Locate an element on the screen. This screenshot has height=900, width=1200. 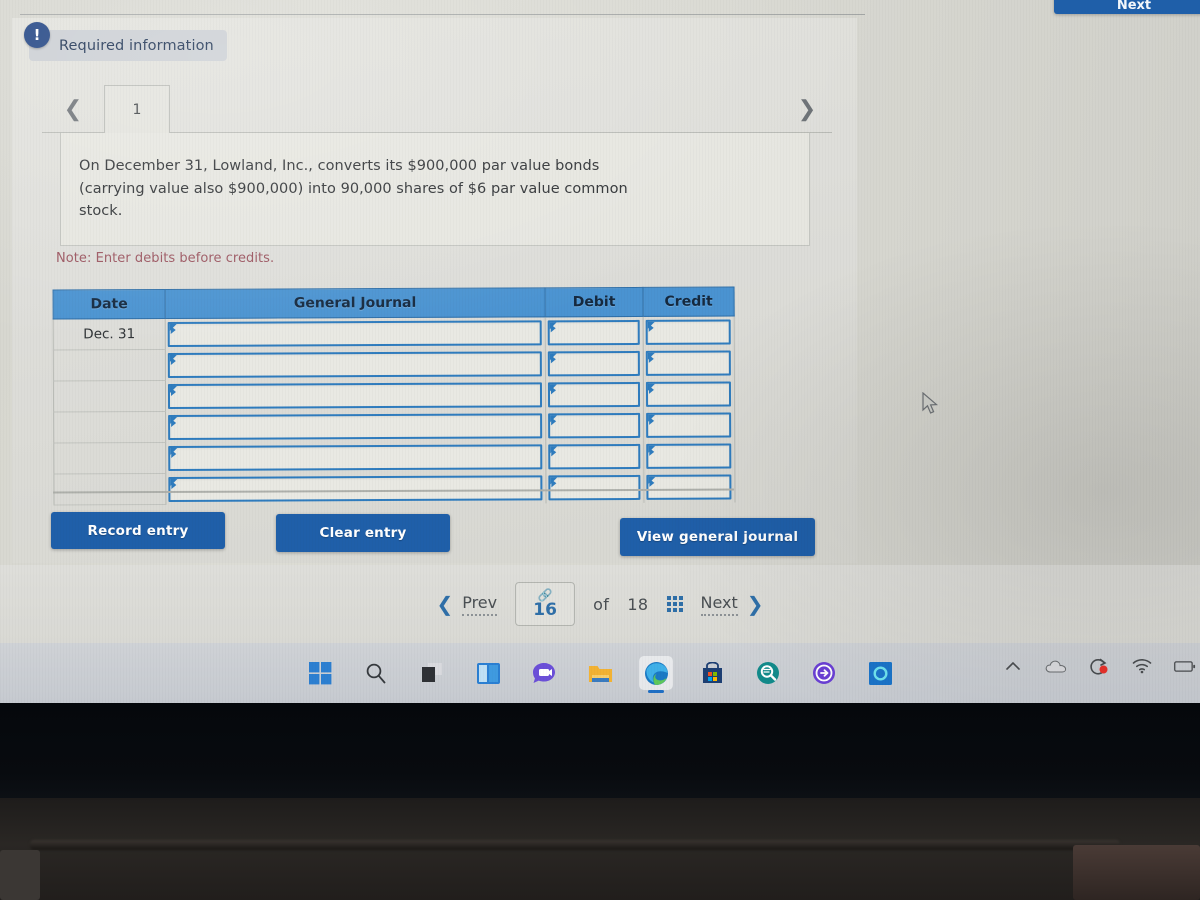
next-page-button: Next ❯ is located at coordinates (732, 604).